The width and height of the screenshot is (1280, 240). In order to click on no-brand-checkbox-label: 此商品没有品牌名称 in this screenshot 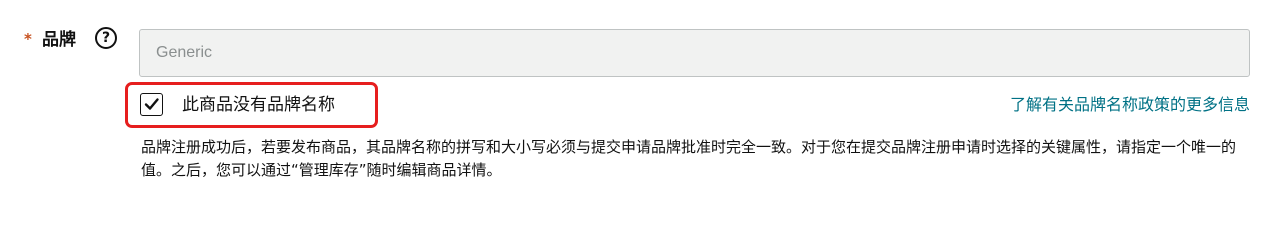, I will do `click(258, 105)`.